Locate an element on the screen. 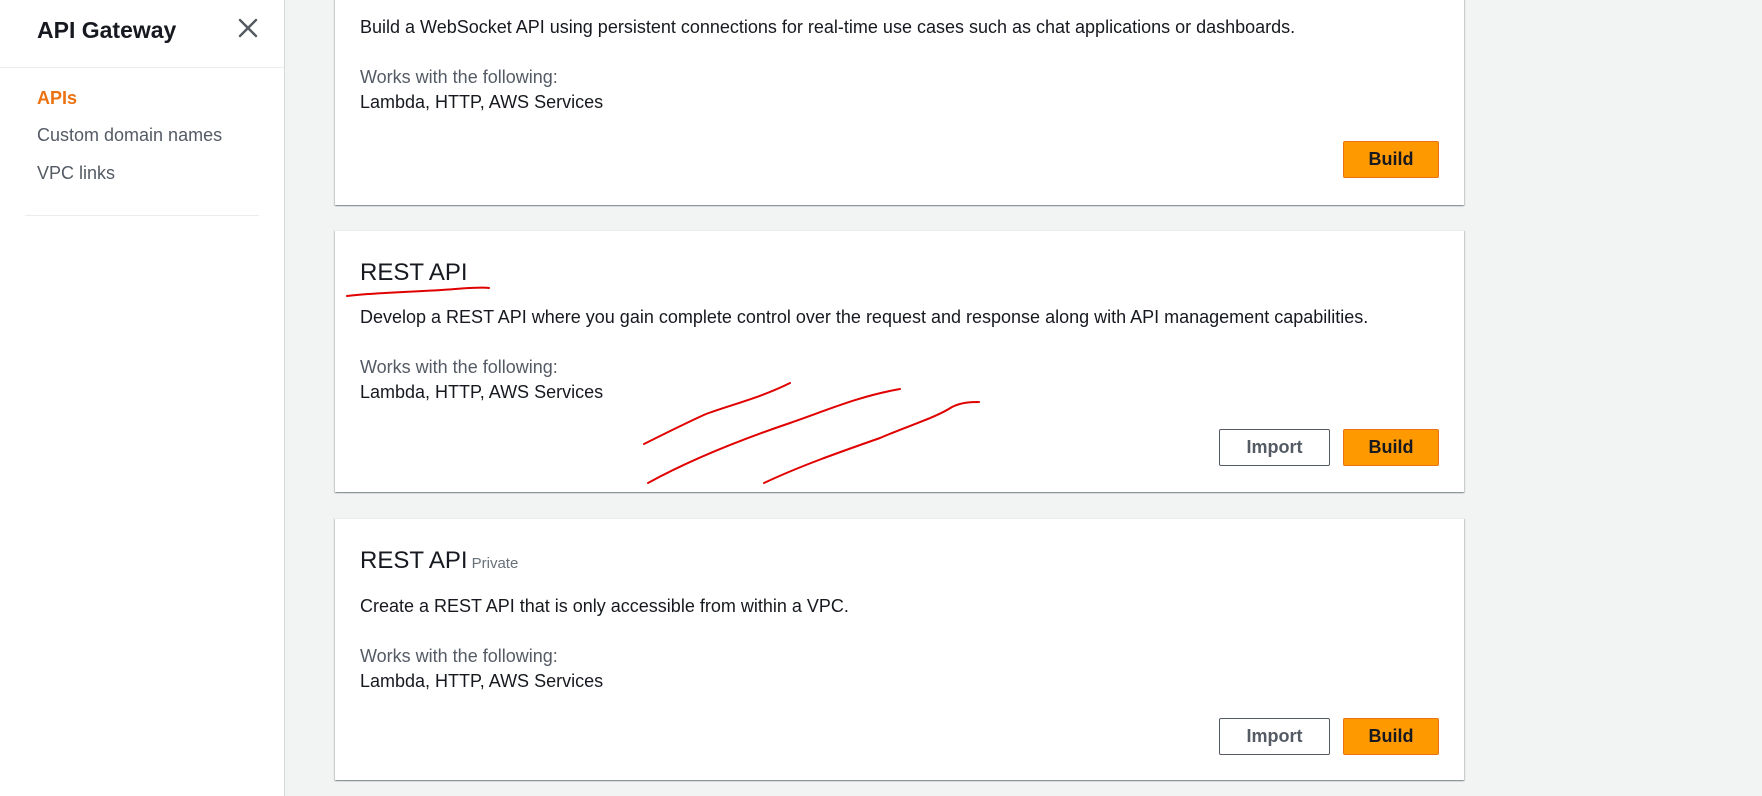 The image size is (1762, 796). nav-divider is located at coordinates (142, 215).